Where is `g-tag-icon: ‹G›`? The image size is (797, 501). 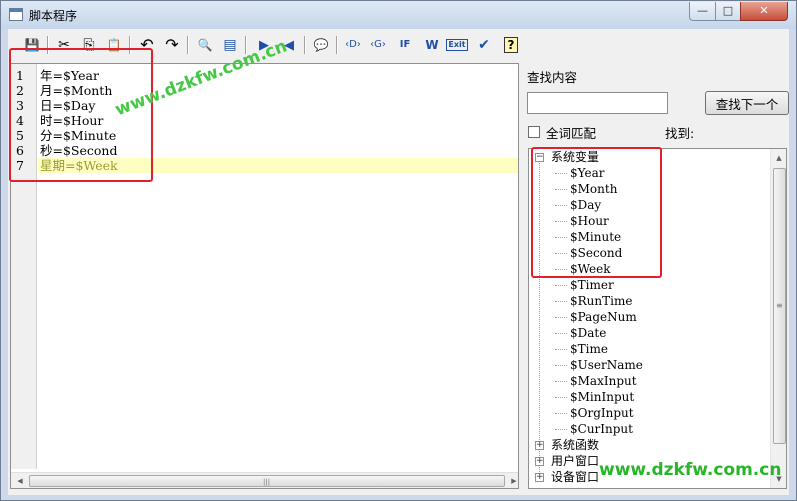 g-tag-icon: ‹G› is located at coordinates (378, 44).